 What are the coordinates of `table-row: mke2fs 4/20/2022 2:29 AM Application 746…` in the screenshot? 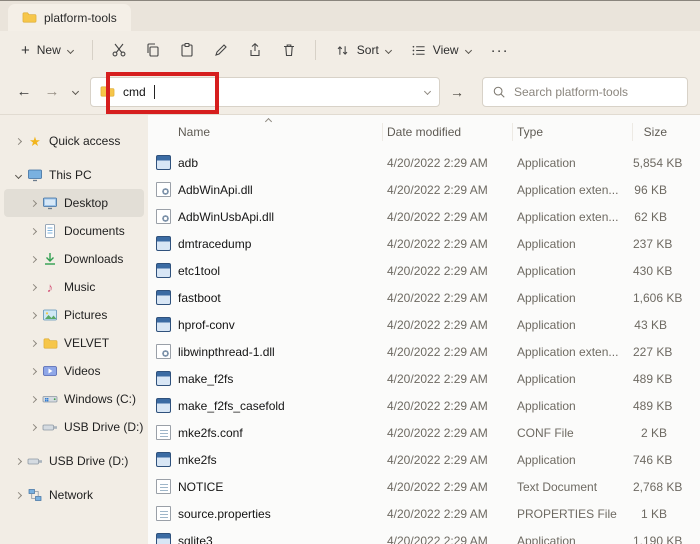 It's located at (424, 459).